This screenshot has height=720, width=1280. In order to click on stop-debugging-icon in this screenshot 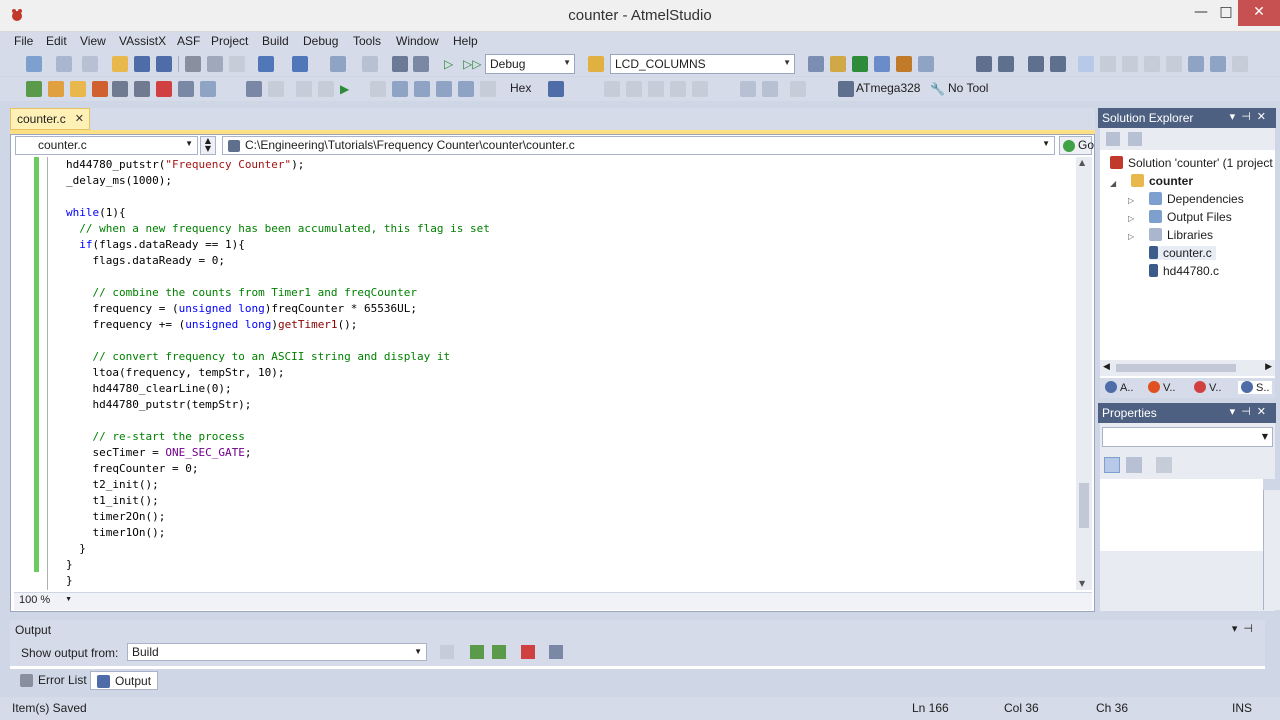, I will do `click(276, 89)`.